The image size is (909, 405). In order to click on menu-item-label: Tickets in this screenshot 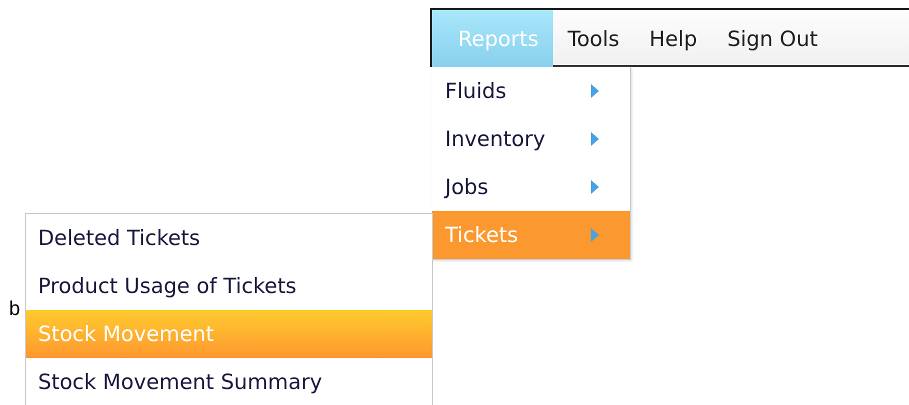, I will do `click(482, 235)`.